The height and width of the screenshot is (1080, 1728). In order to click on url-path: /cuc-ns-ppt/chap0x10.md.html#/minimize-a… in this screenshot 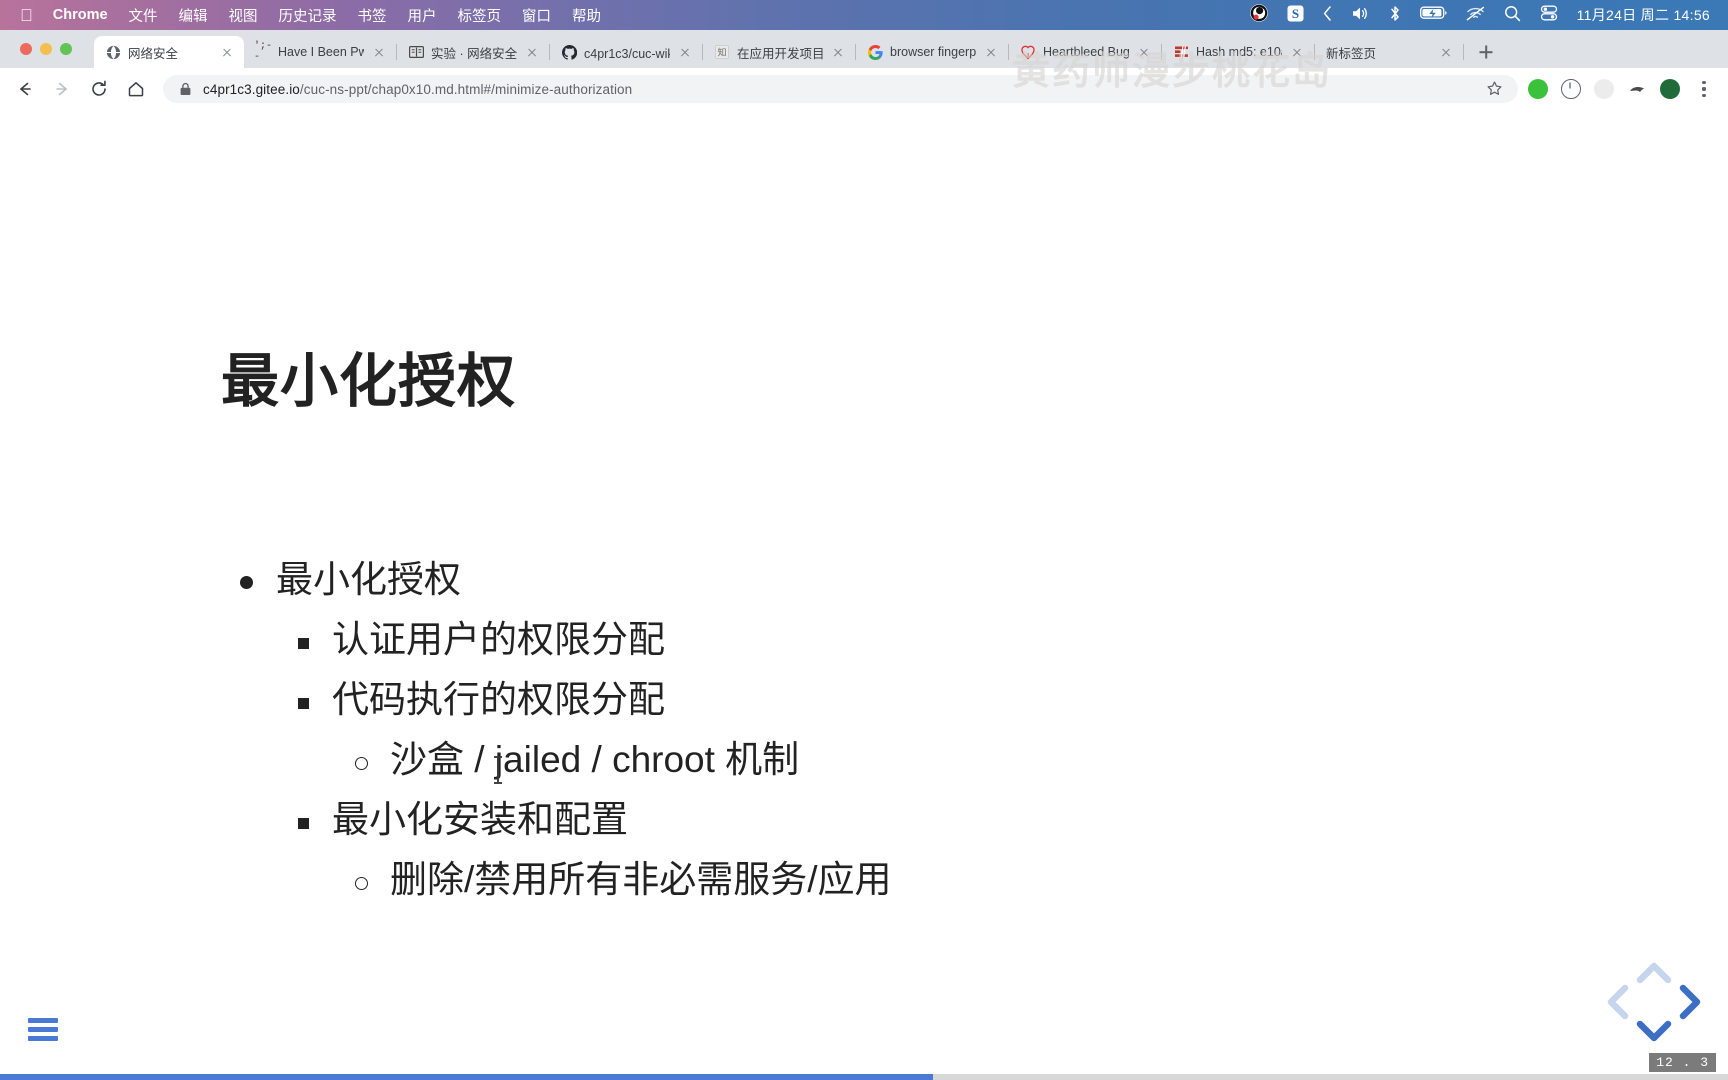, I will do `click(466, 89)`.